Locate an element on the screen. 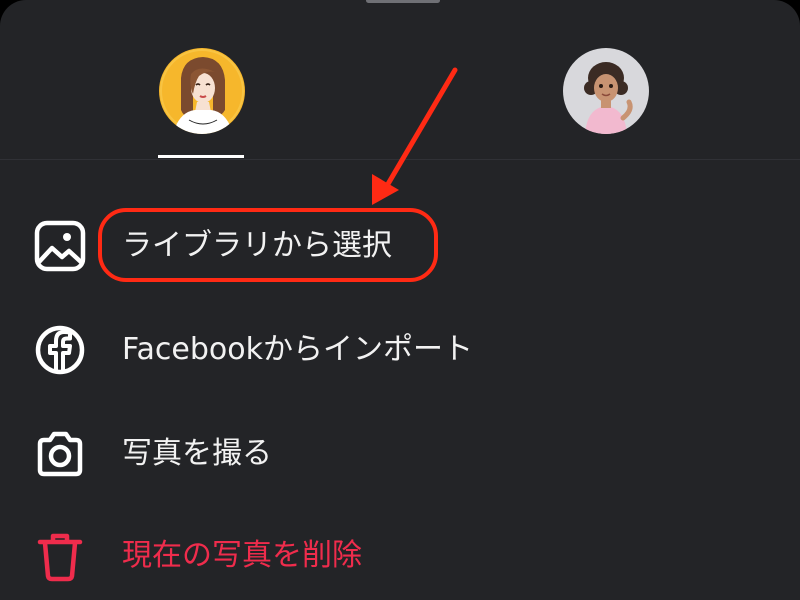 The image size is (800, 600). selected-tab-indicator is located at coordinates (201, 156).